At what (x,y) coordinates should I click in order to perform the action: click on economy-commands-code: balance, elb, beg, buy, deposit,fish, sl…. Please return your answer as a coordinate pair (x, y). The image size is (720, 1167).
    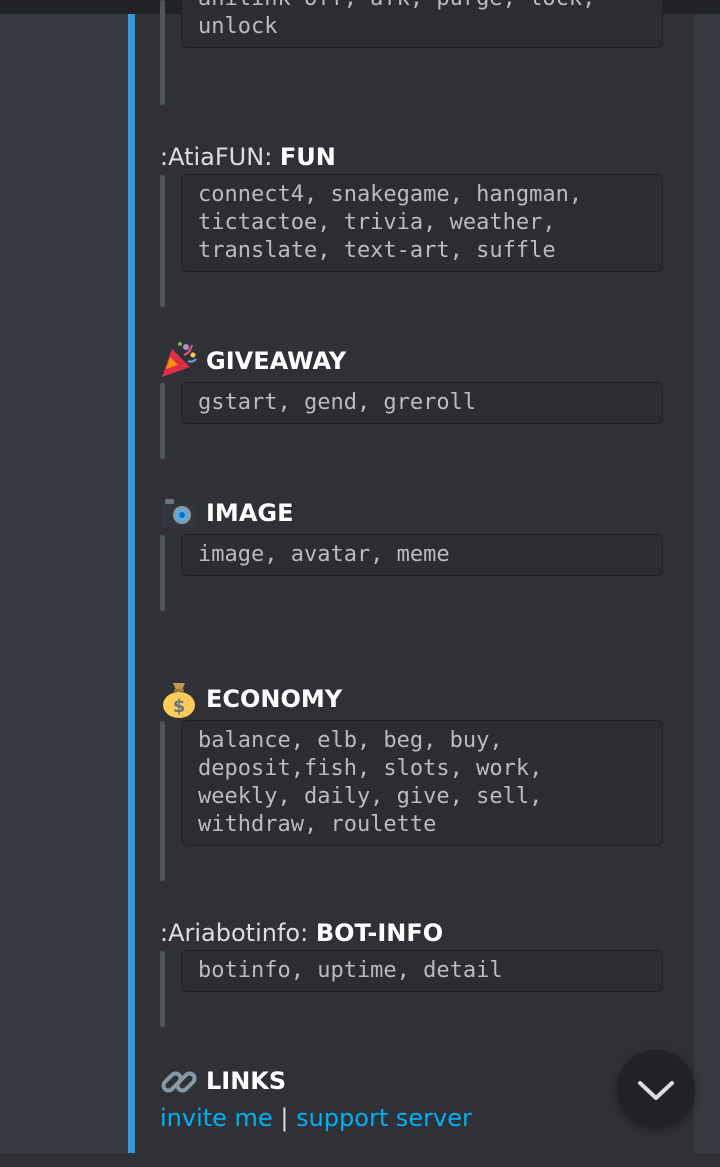
    Looking at the image, I should click on (422, 783).